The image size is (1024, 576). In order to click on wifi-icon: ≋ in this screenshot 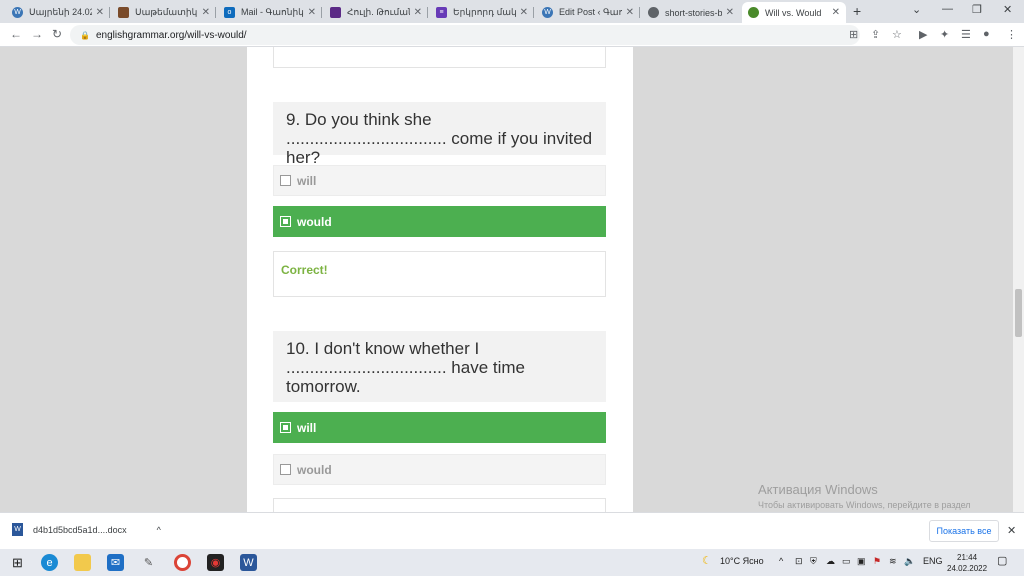, I will do `click(893, 561)`.